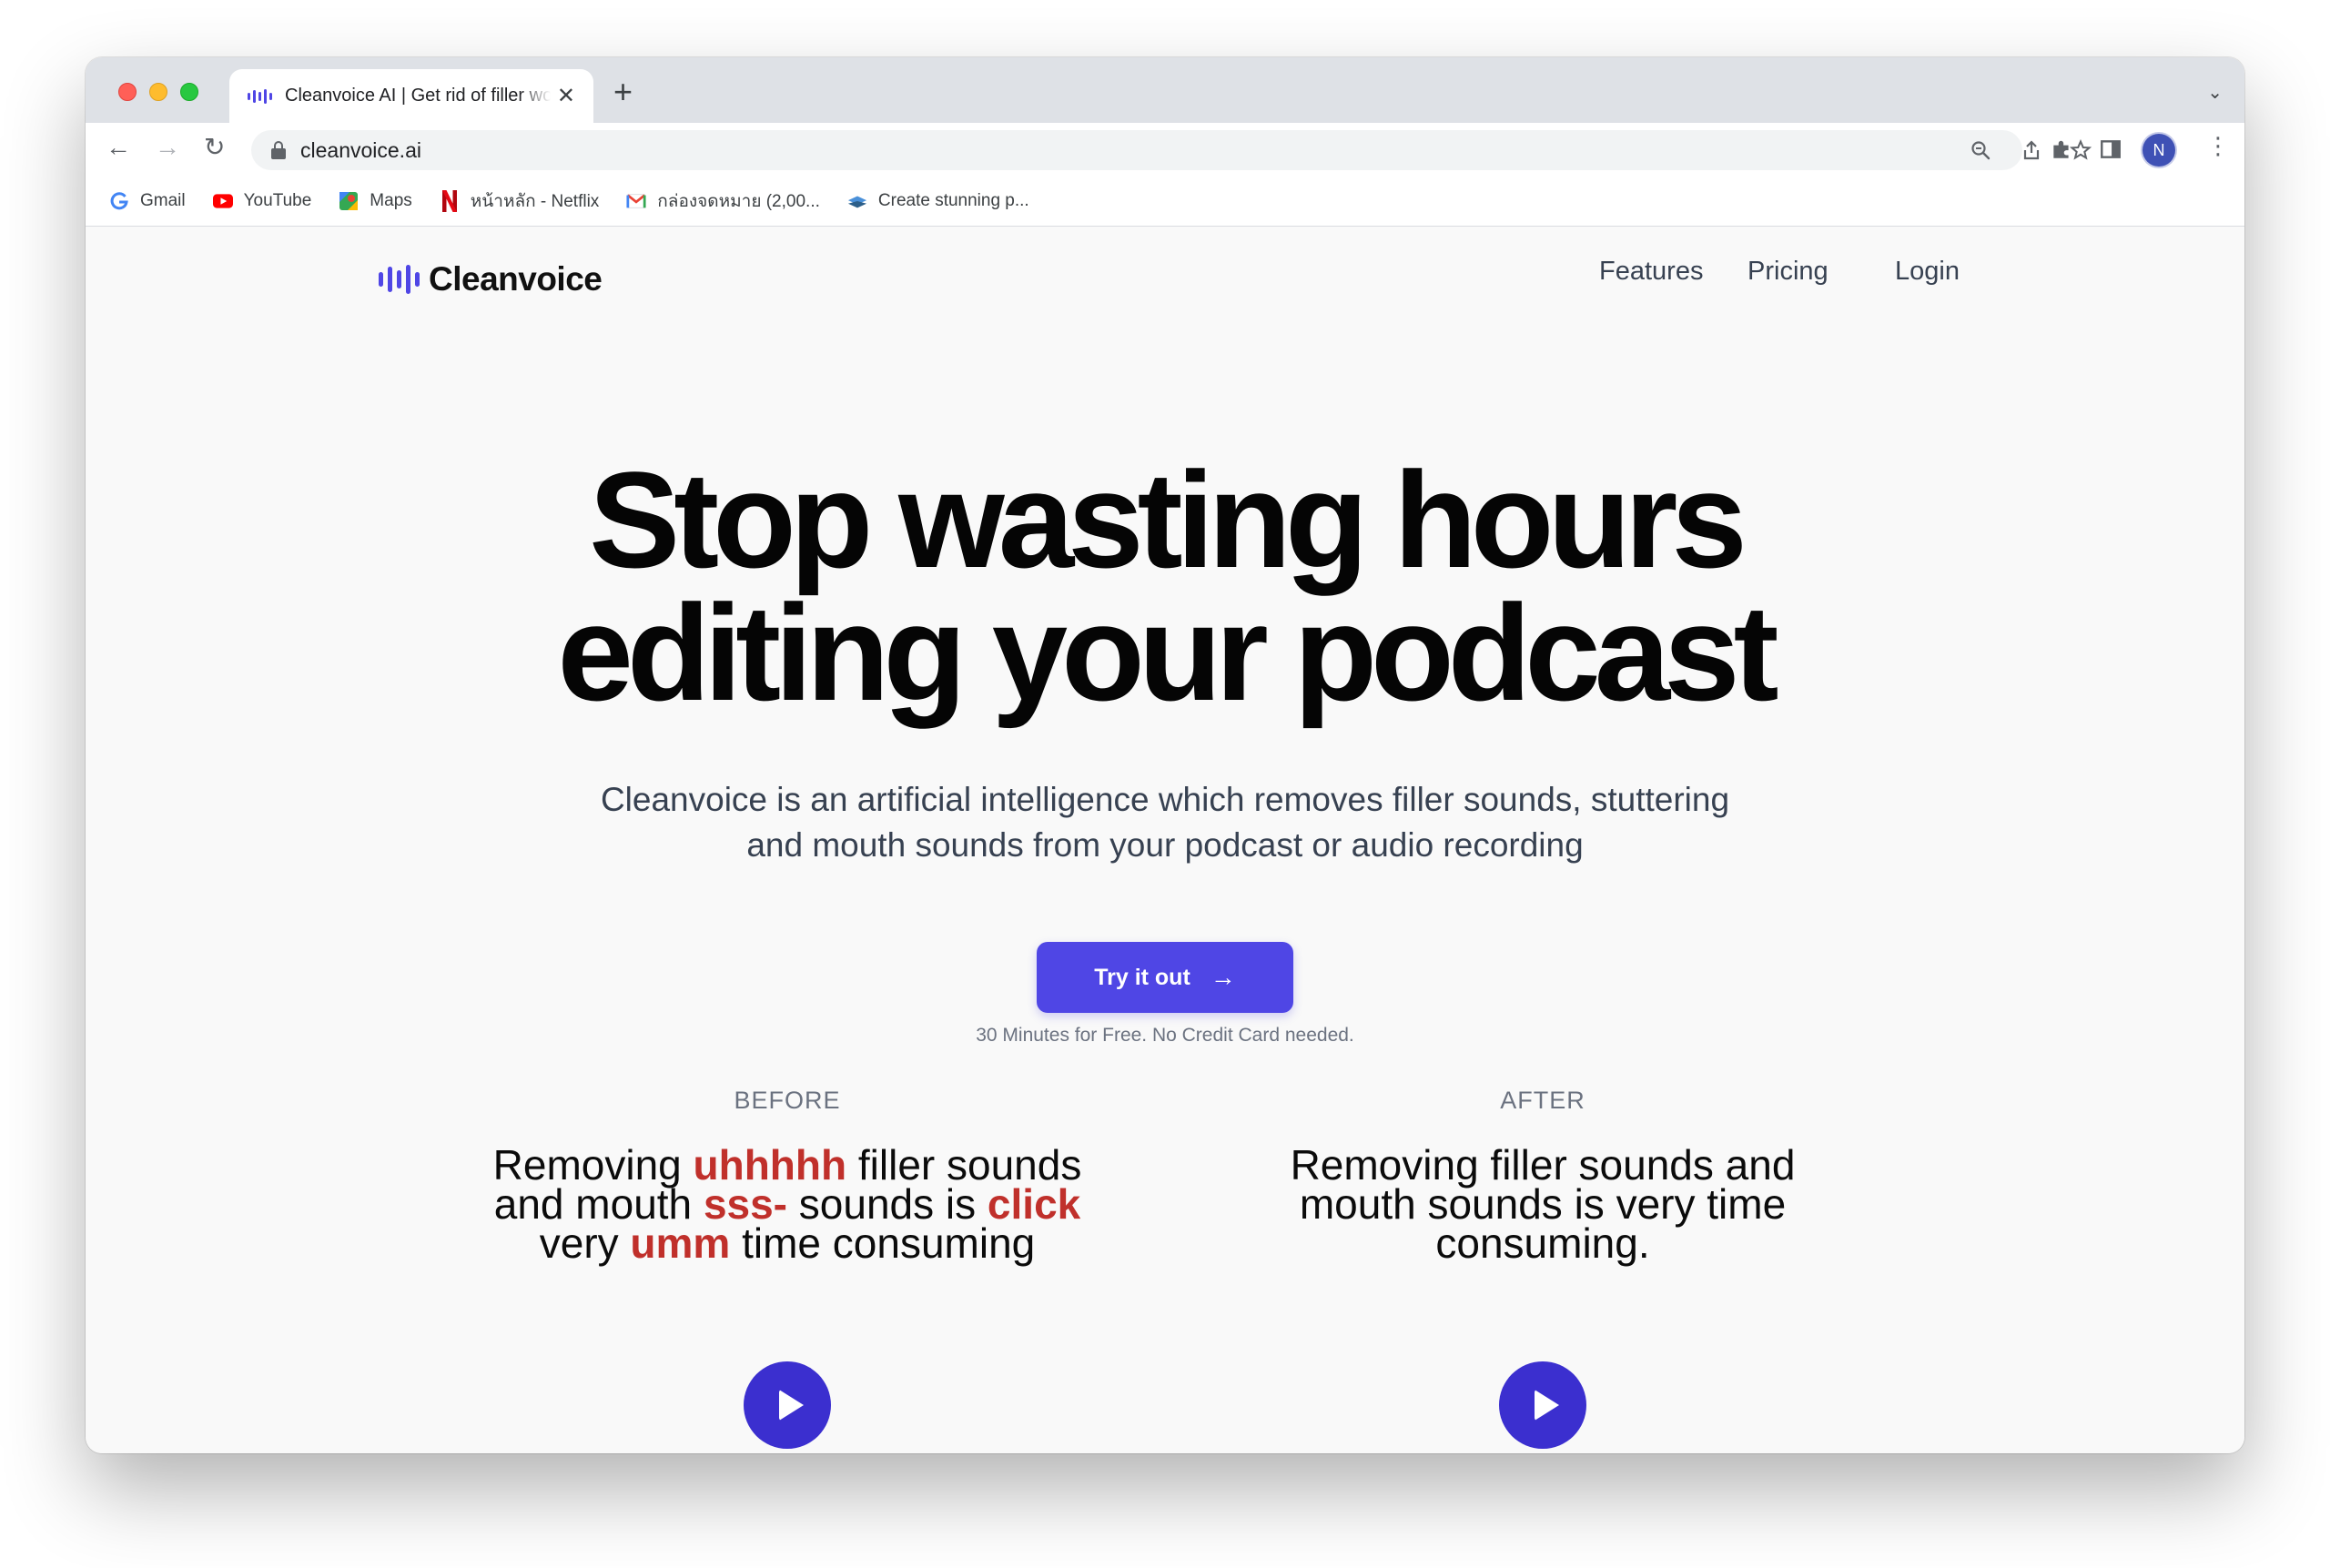 This screenshot has width=2330, height=1568. Describe the element at coordinates (585, 1243) in the screenshot. I see `transcript-text: very` at that location.